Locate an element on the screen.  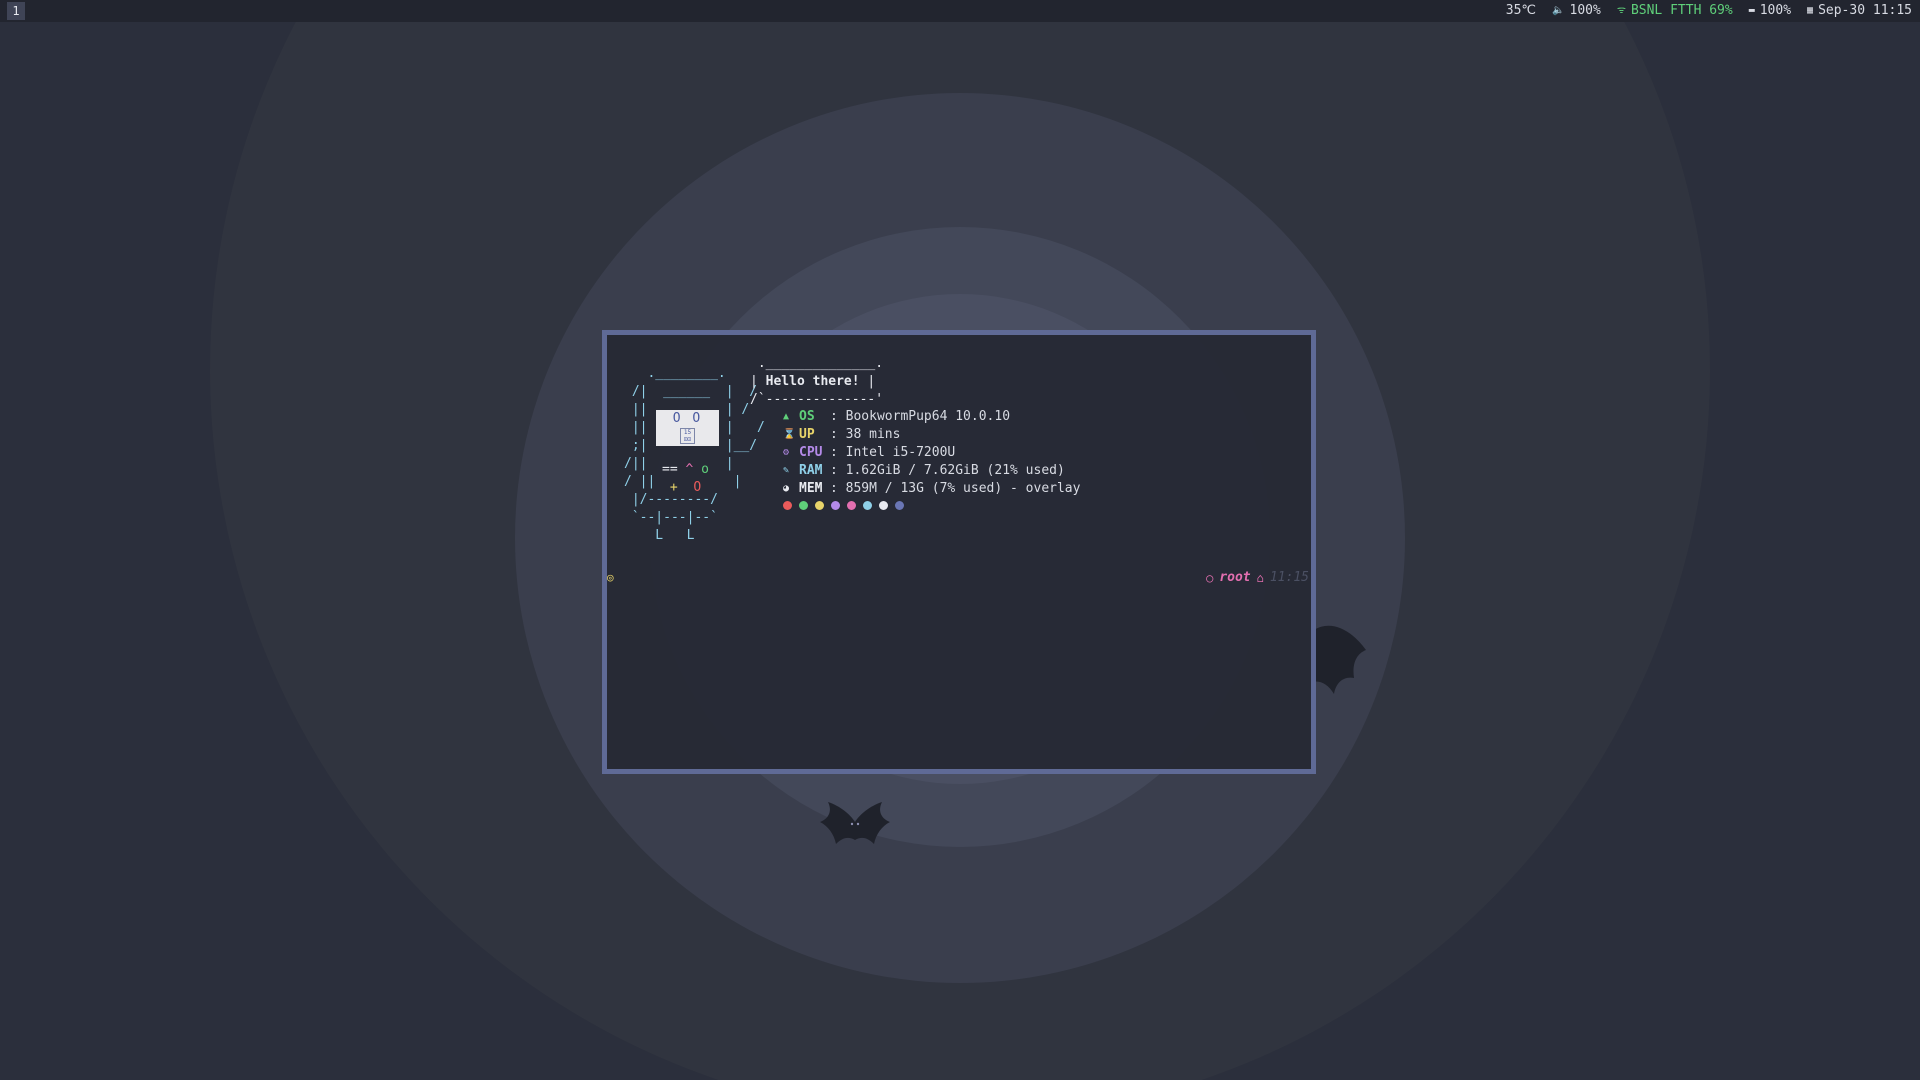
wifi-value: BSNL FTTH 69% is located at coordinates (1681, 10).